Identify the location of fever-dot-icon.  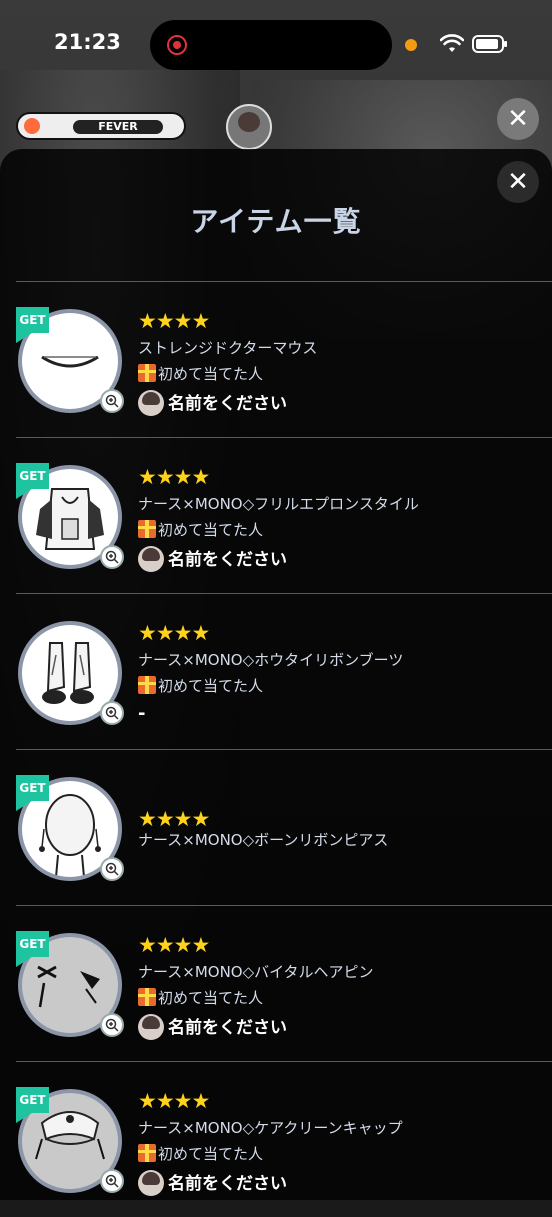
(32, 126).